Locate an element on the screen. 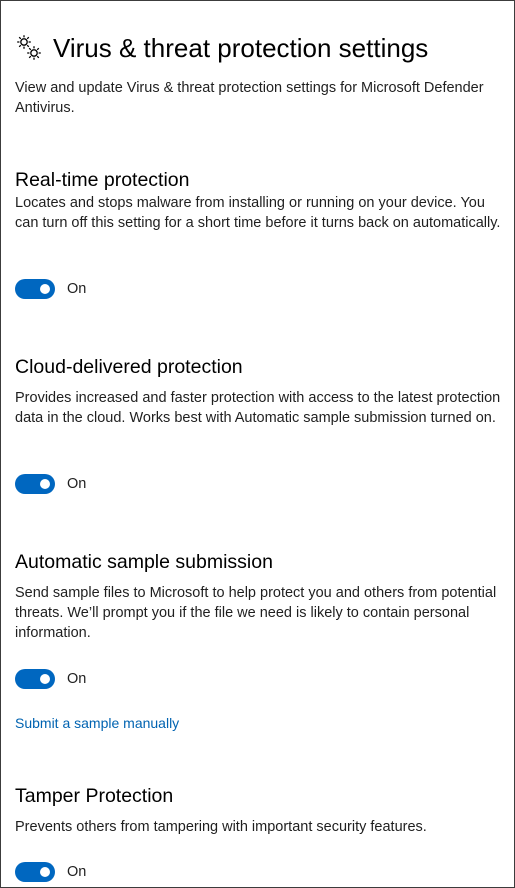  cloud-delivered-protection-toggle is located at coordinates (35, 484).